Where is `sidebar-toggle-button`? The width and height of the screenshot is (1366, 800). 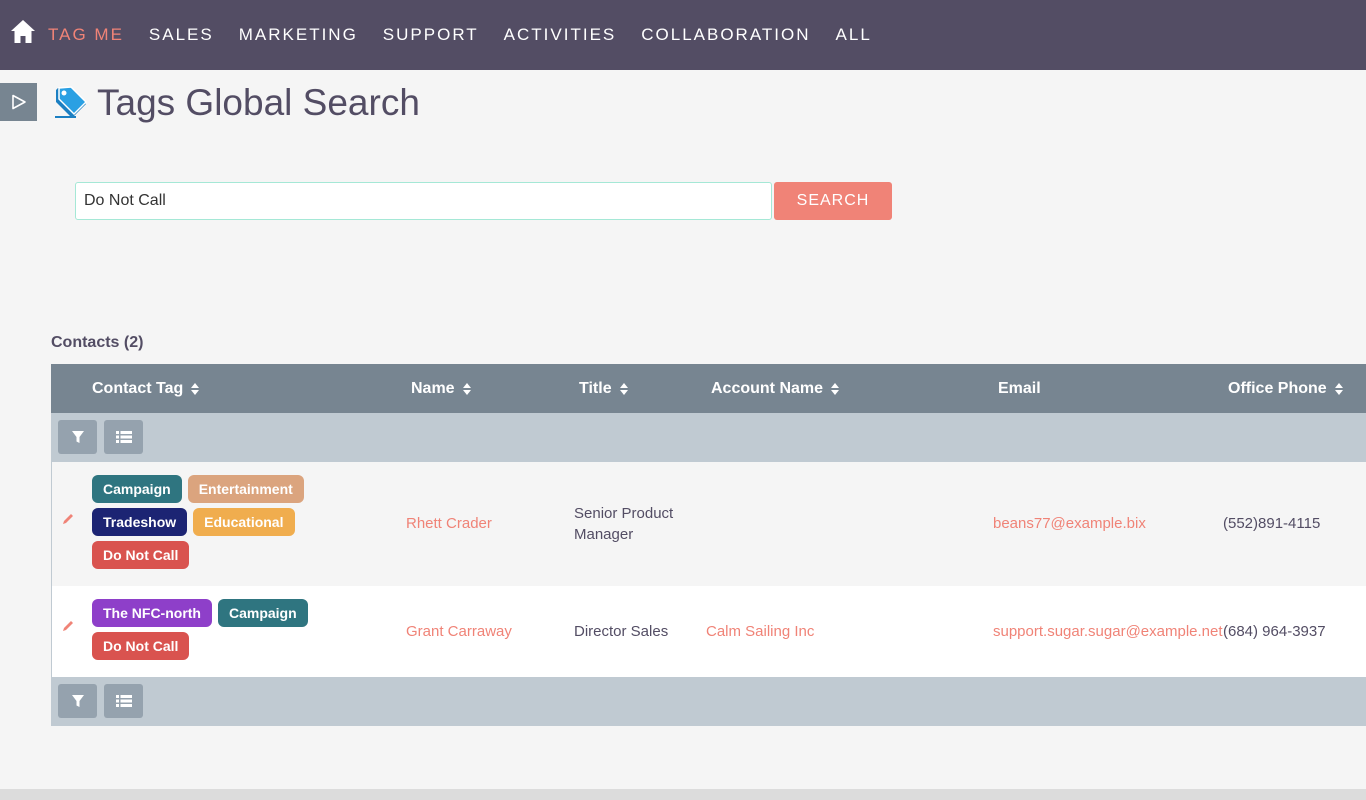
sidebar-toggle-button is located at coordinates (18, 102).